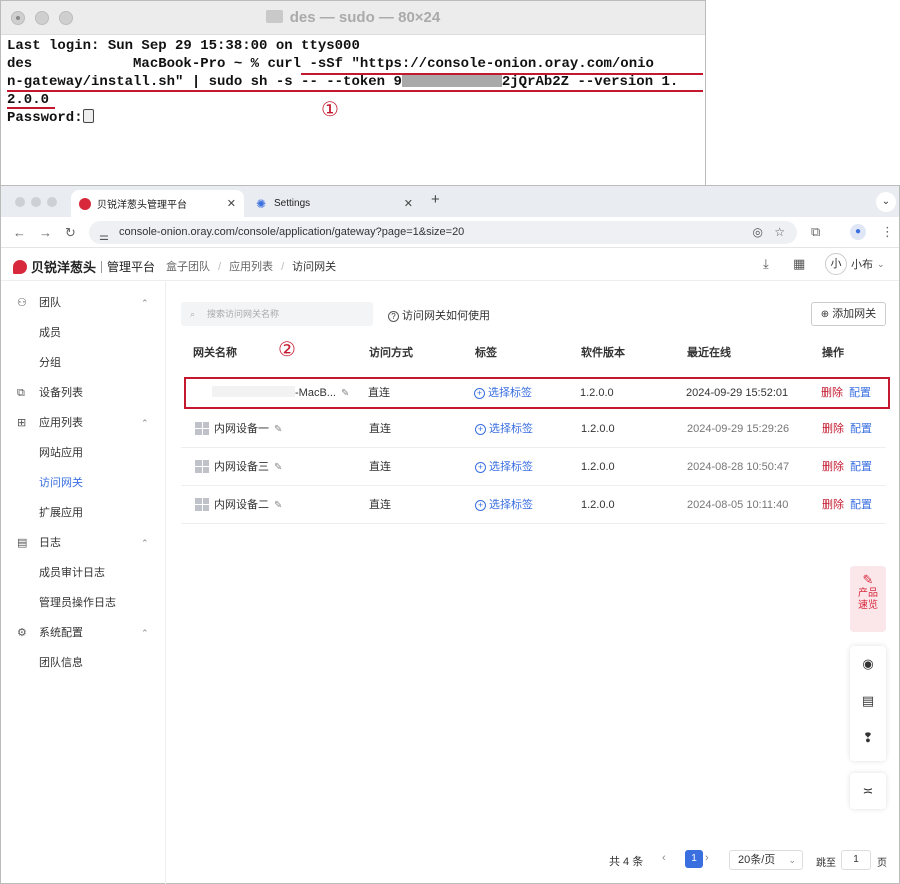 The image size is (900, 884). Describe the element at coordinates (598, 505) in the screenshot. I see `version: 1.2.0.0` at that location.